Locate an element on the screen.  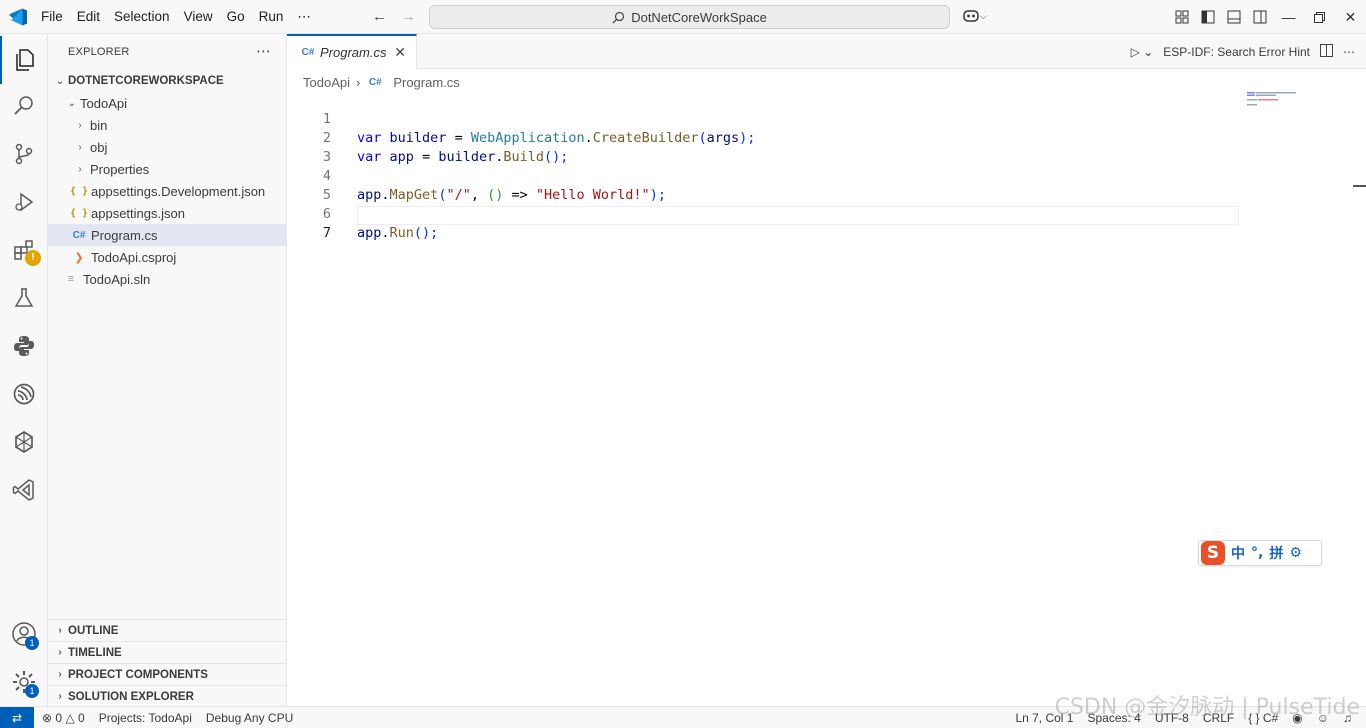
toggle-panel-icon is located at coordinates (1234, 17).